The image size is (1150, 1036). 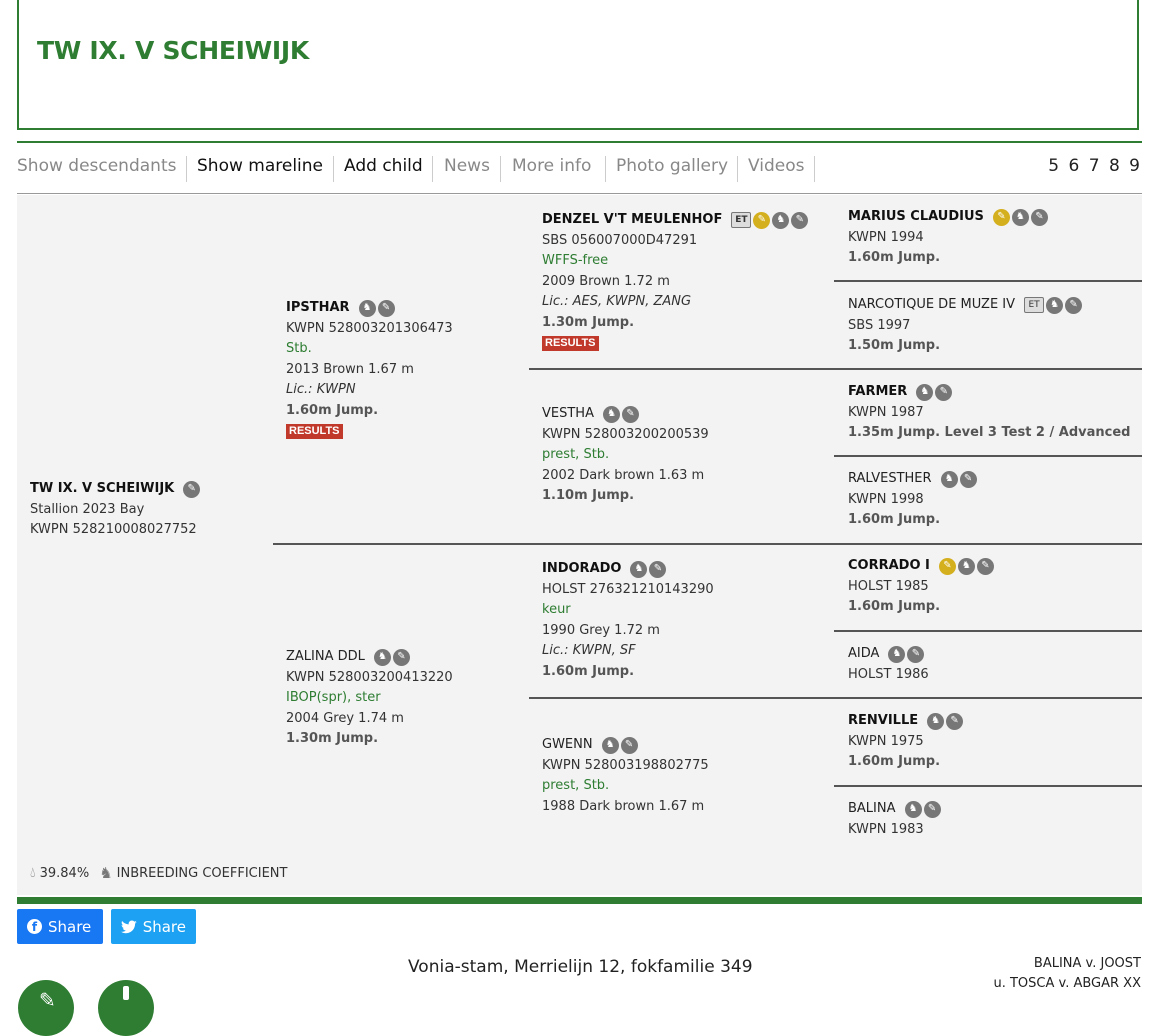 What do you see at coordinates (916, 217) in the screenshot?
I see `sss-name: MARIUS CLAUDIUS` at bounding box center [916, 217].